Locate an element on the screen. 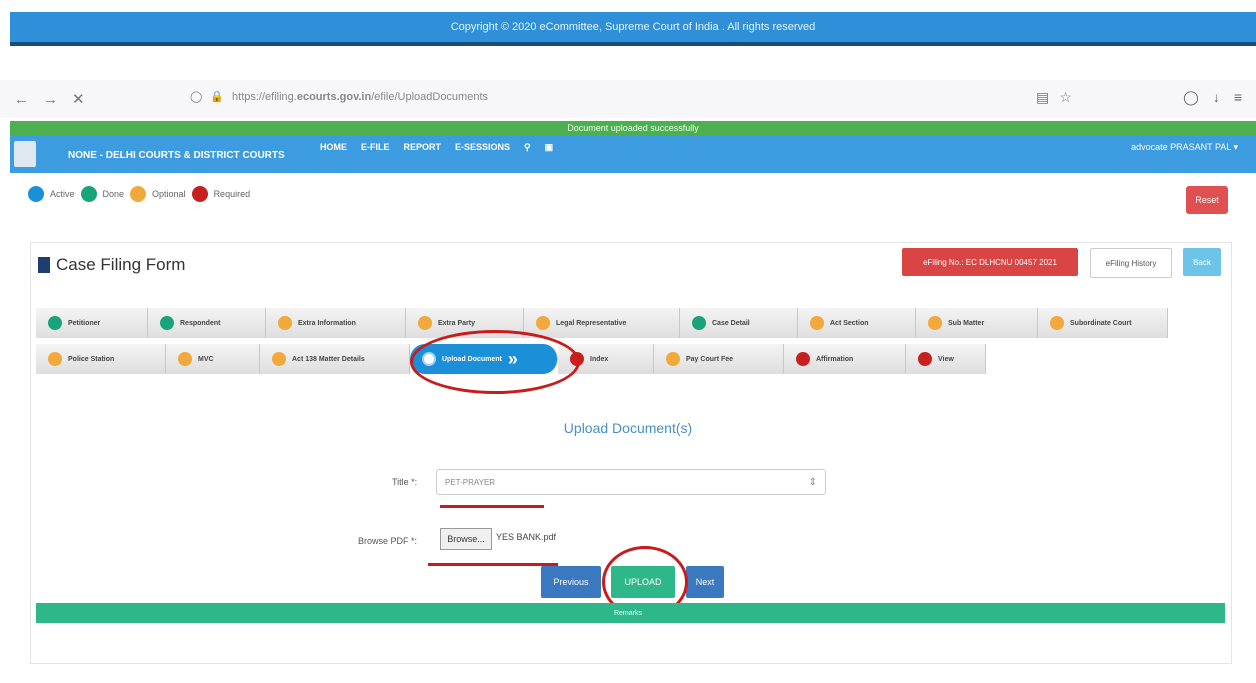  emblem-logo is located at coordinates (25, 154).